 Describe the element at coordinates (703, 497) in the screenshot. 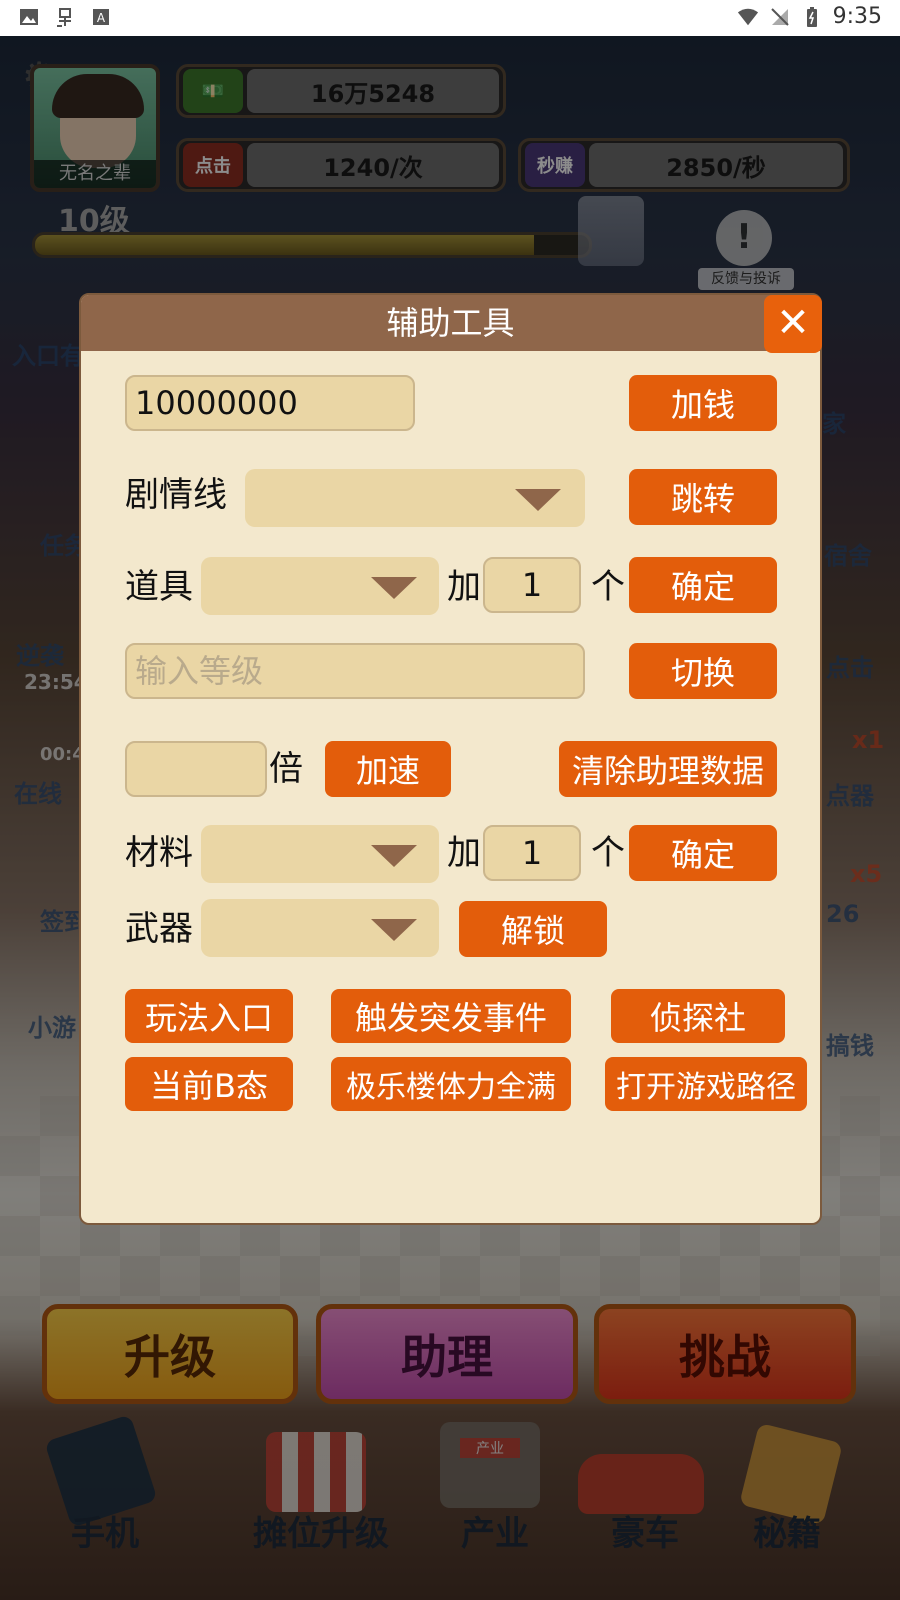

I see `jump-button: 跳转` at that location.